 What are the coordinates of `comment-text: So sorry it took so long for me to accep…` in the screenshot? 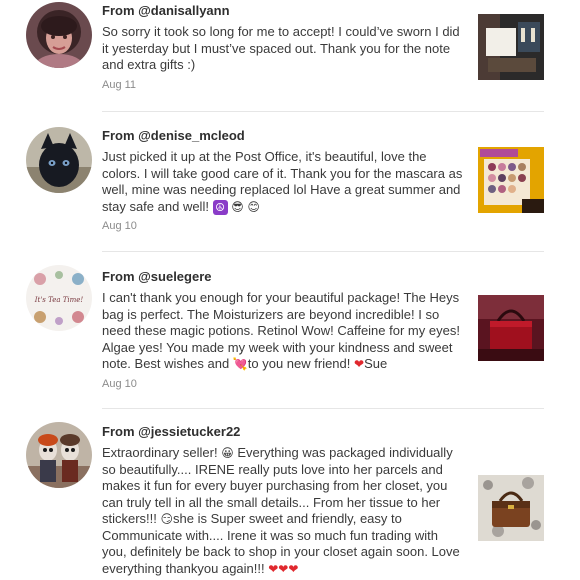 It's located at (281, 48).